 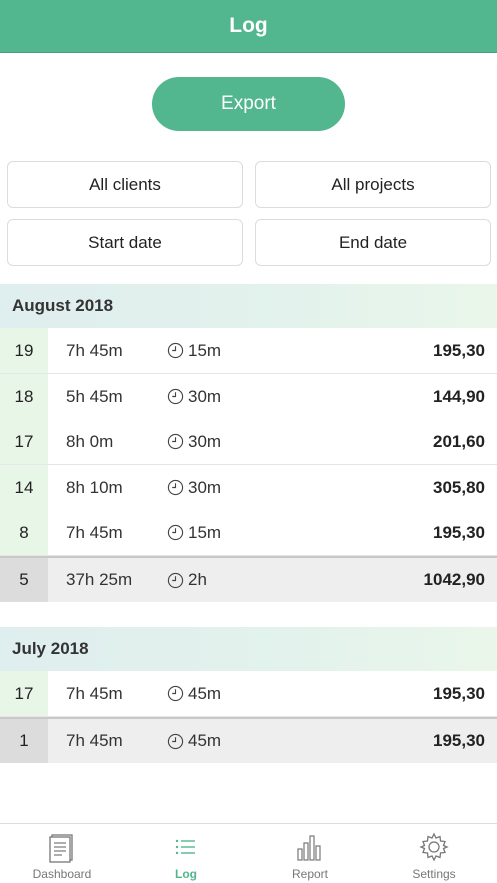 What do you see at coordinates (94, 487) in the screenshot?
I see `entry-duration: 8h 10m` at bounding box center [94, 487].